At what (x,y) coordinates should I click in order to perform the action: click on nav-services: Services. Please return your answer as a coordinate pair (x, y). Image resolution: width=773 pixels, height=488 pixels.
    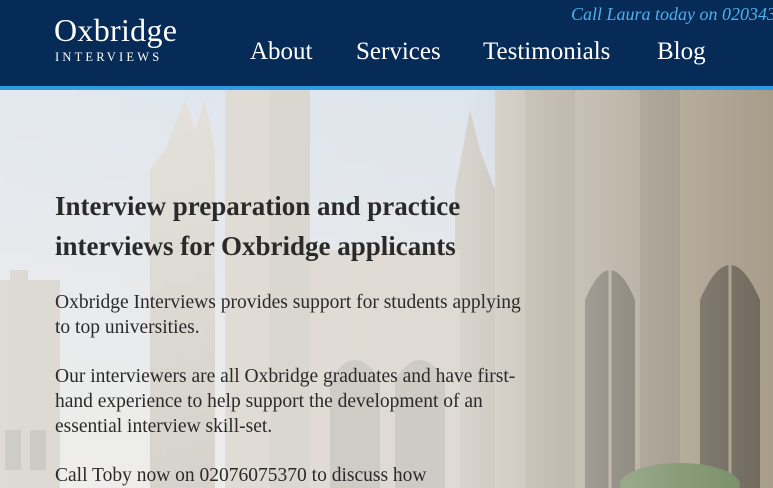
    Looking at the image, I should click on (398, 52).